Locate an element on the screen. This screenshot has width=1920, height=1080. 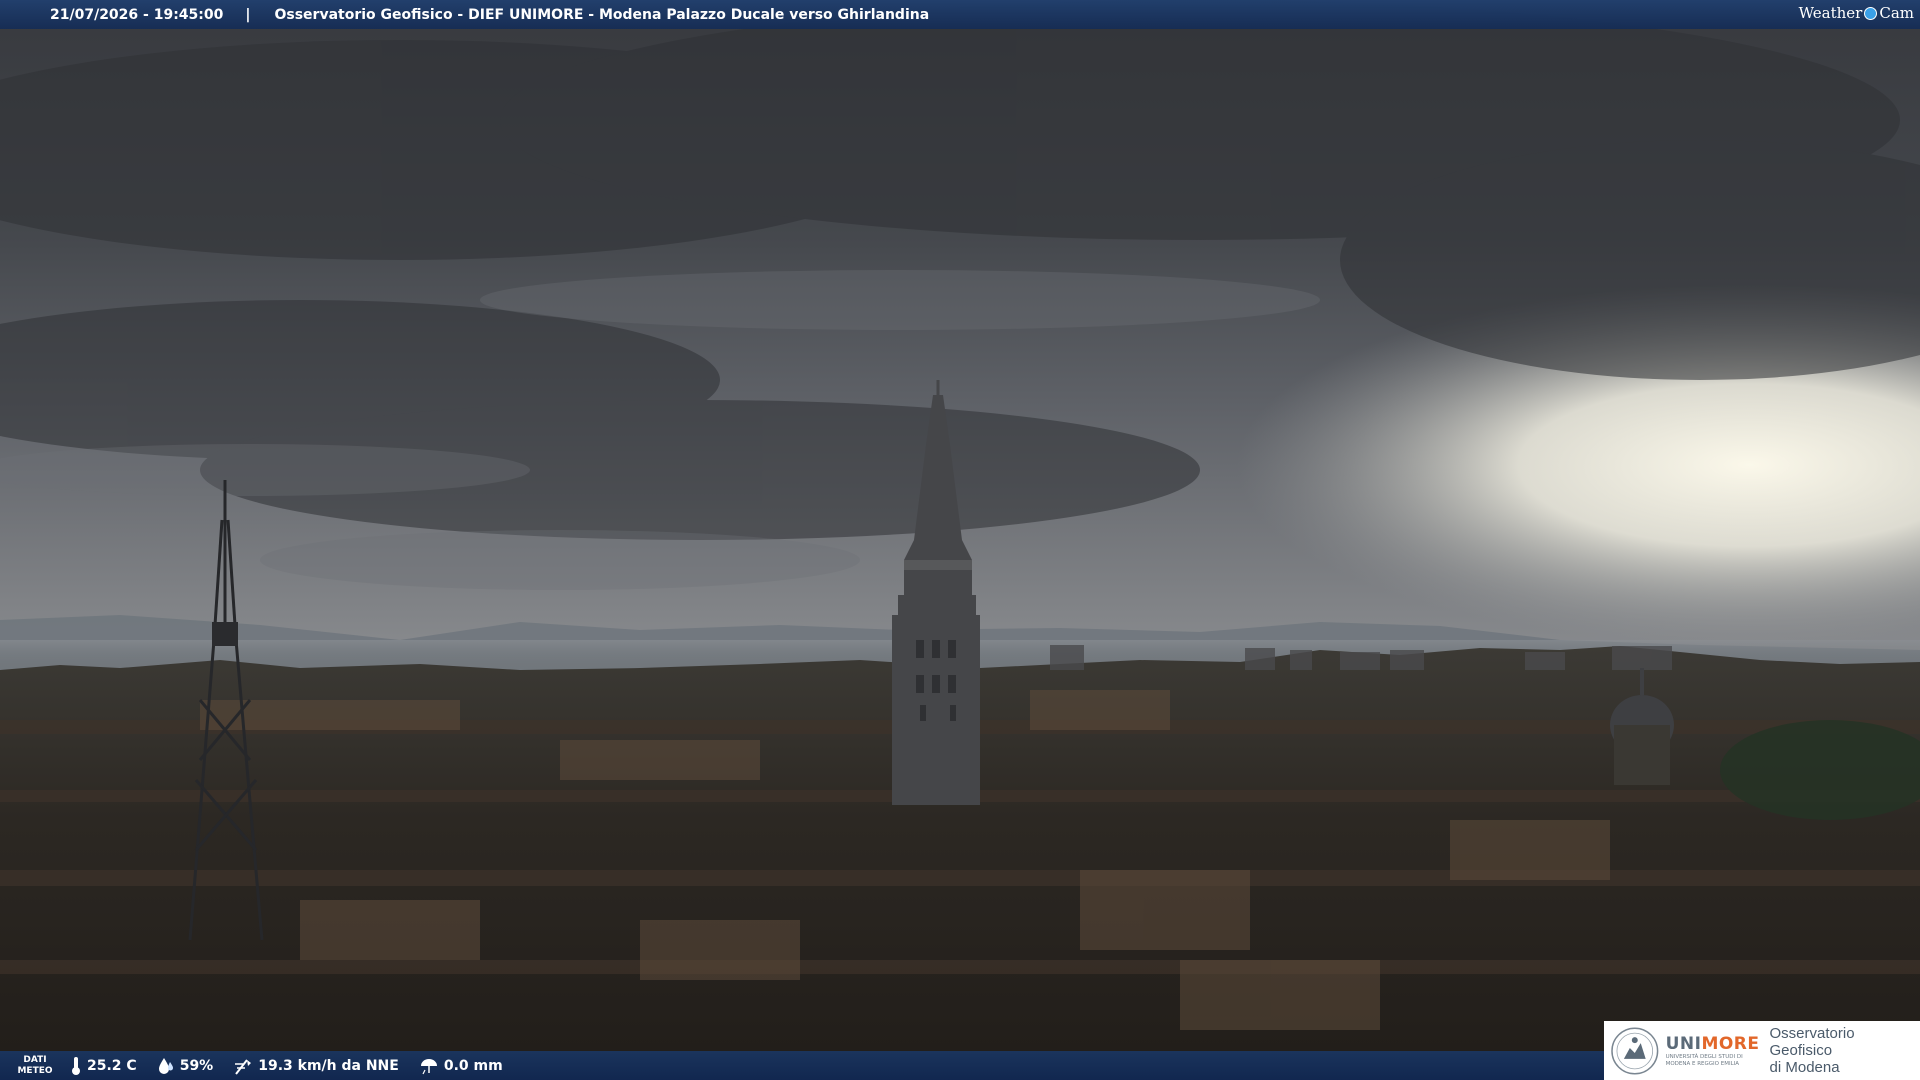
wind-icon is located at coordinates (243, 1066).